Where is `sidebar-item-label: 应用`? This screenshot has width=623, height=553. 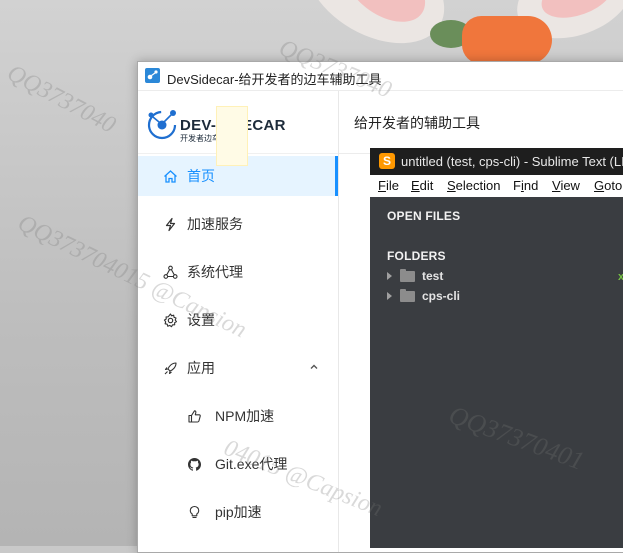
sidebar-item-label: 应用 is located at coordinates (201, 368).